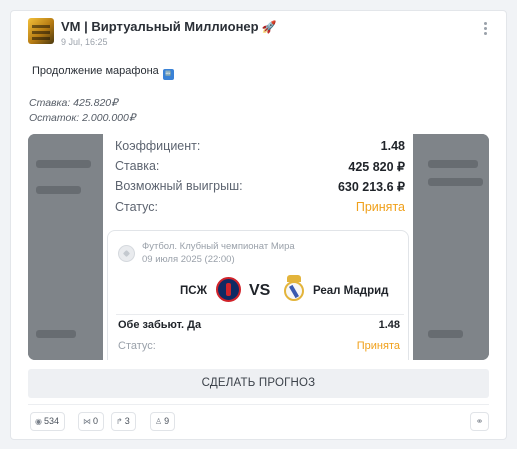 The width and height of the screenshot is (517, 449). I want to click on comments-chip: ⋈ 0, so click(91, 421).